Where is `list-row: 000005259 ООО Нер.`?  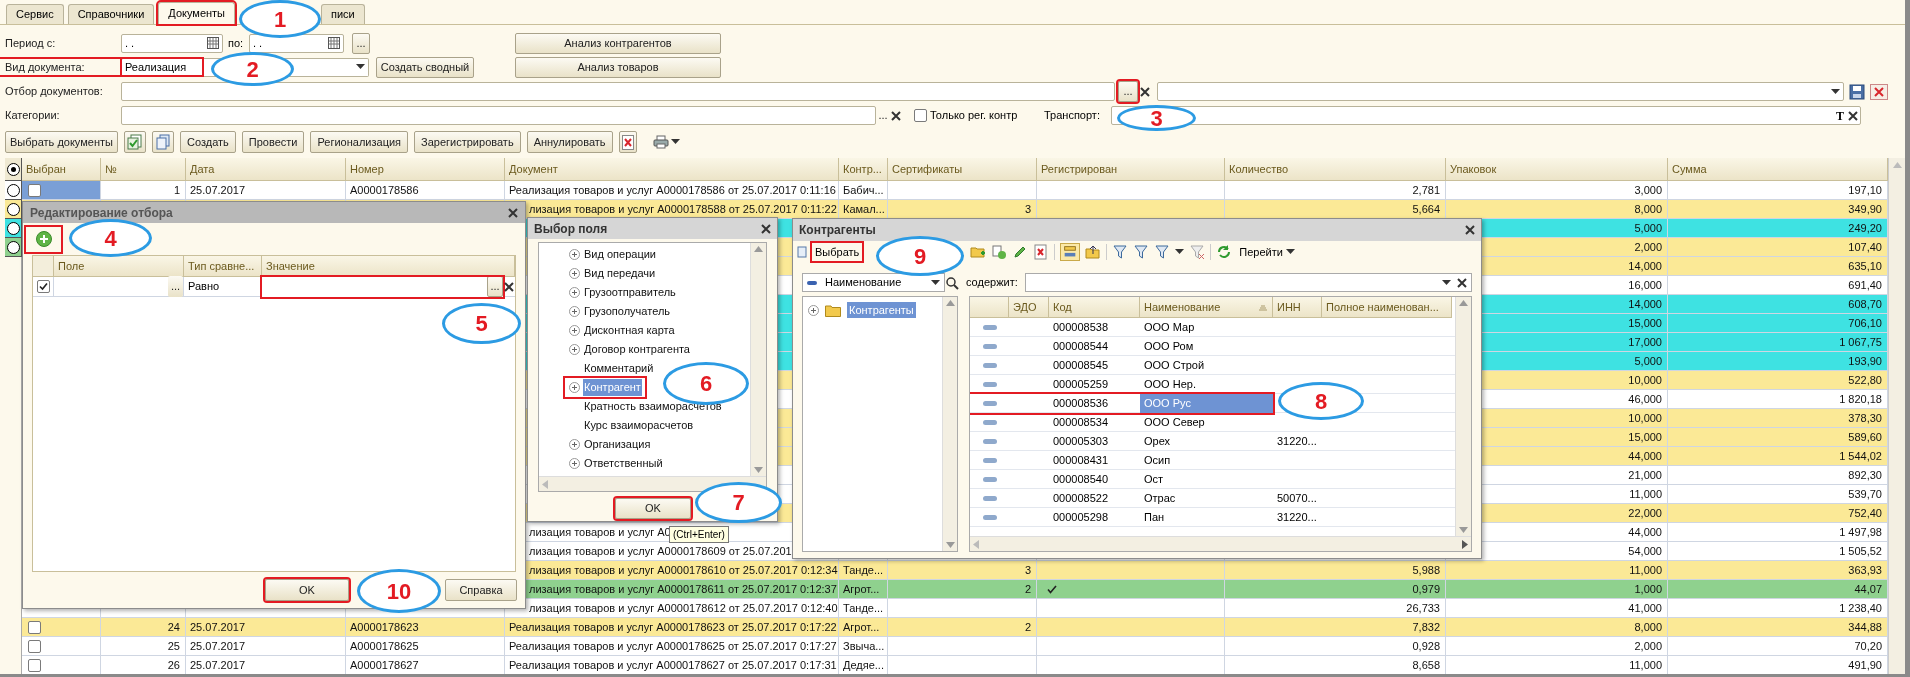
list-row: 000005259 ООО Нер. is located at coordinates (1121, 384).